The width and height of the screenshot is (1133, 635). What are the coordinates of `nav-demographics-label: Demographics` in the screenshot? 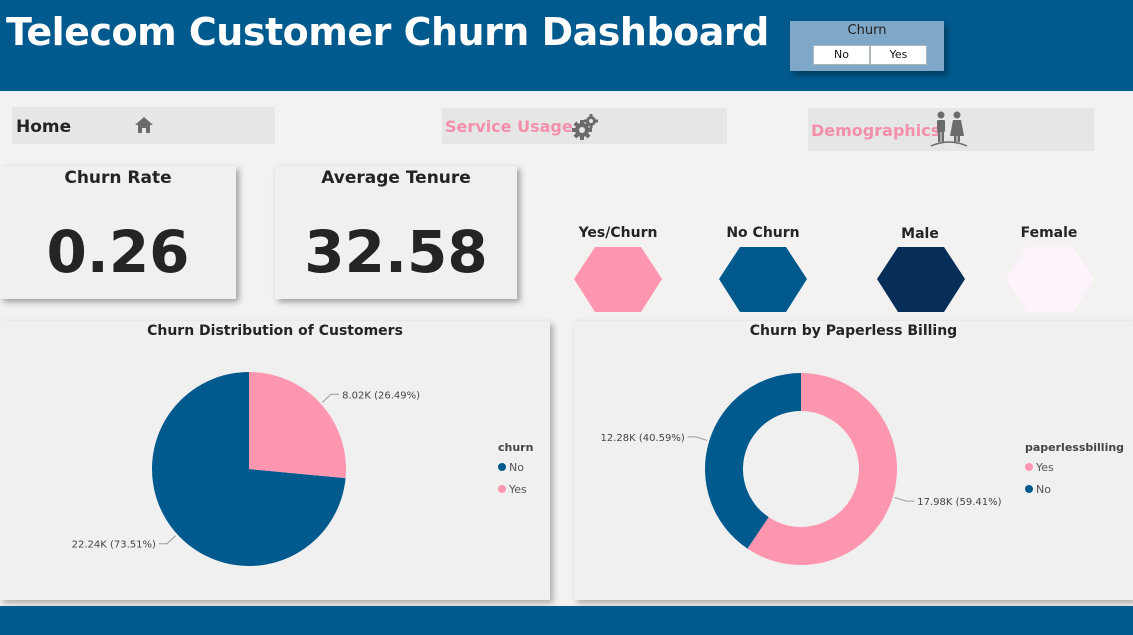 It's located at (876, 130).